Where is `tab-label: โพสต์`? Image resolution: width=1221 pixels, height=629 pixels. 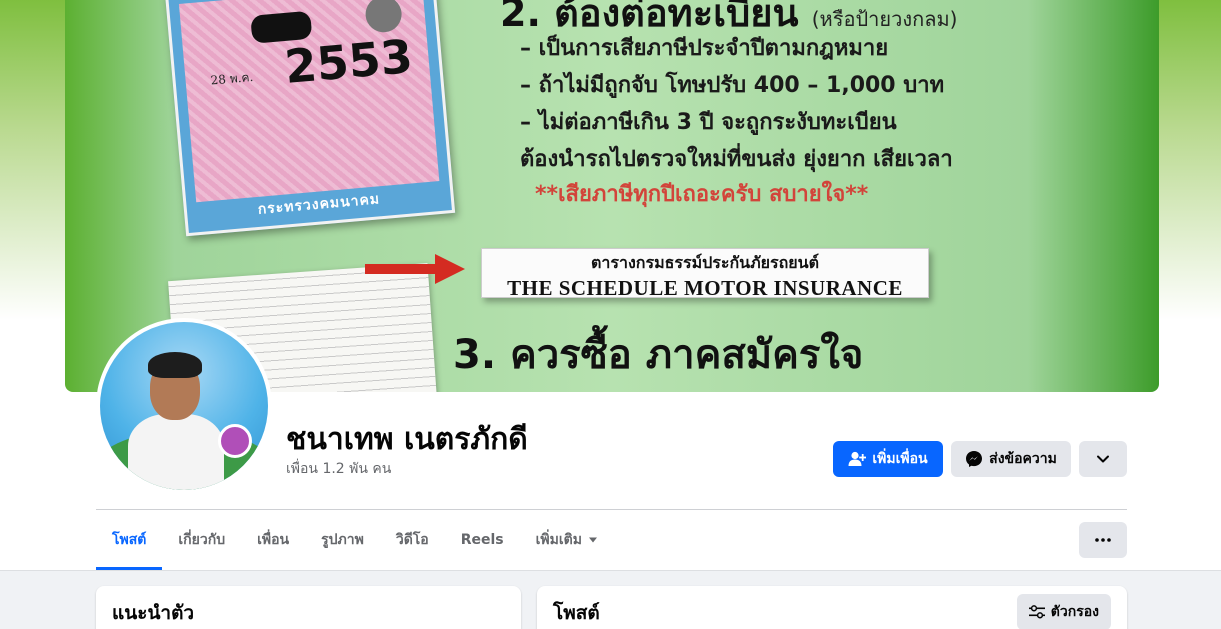
tab-label: โพสต์ is located at coordinates (129, 540).